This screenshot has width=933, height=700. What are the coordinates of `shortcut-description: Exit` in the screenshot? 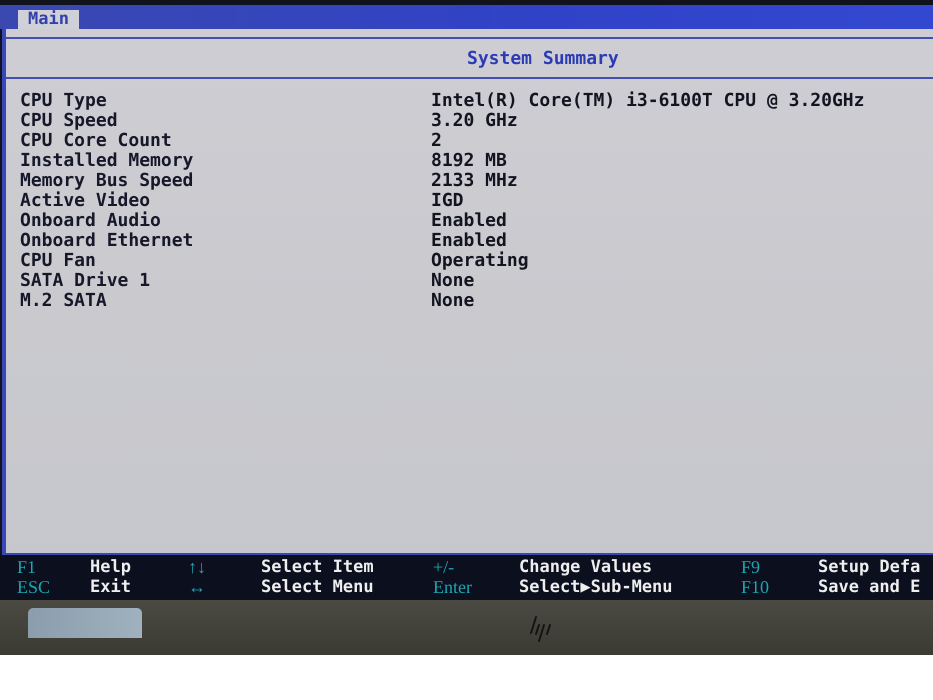 It's located at (111, 587).